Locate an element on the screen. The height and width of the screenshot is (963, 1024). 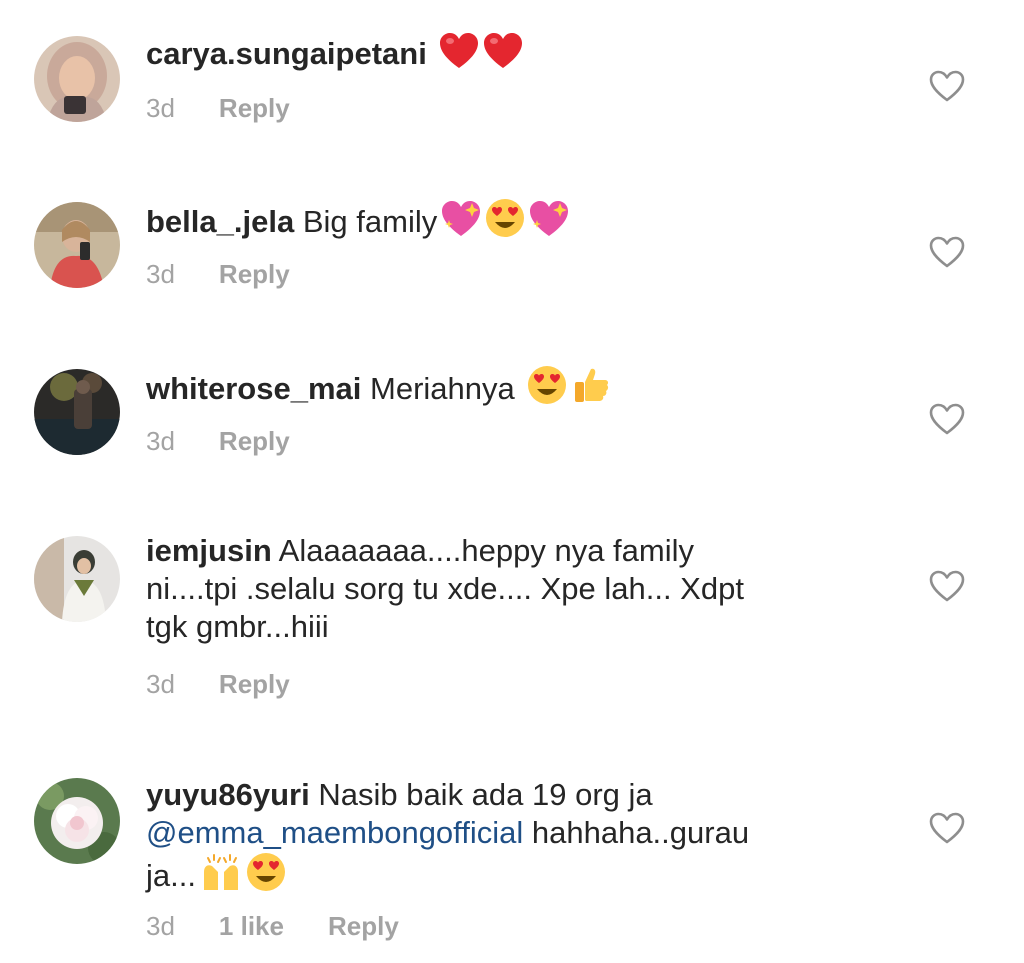
comment-message-line-1: Nasib baik ada 19 org ja is located at coordinates (485, 794).